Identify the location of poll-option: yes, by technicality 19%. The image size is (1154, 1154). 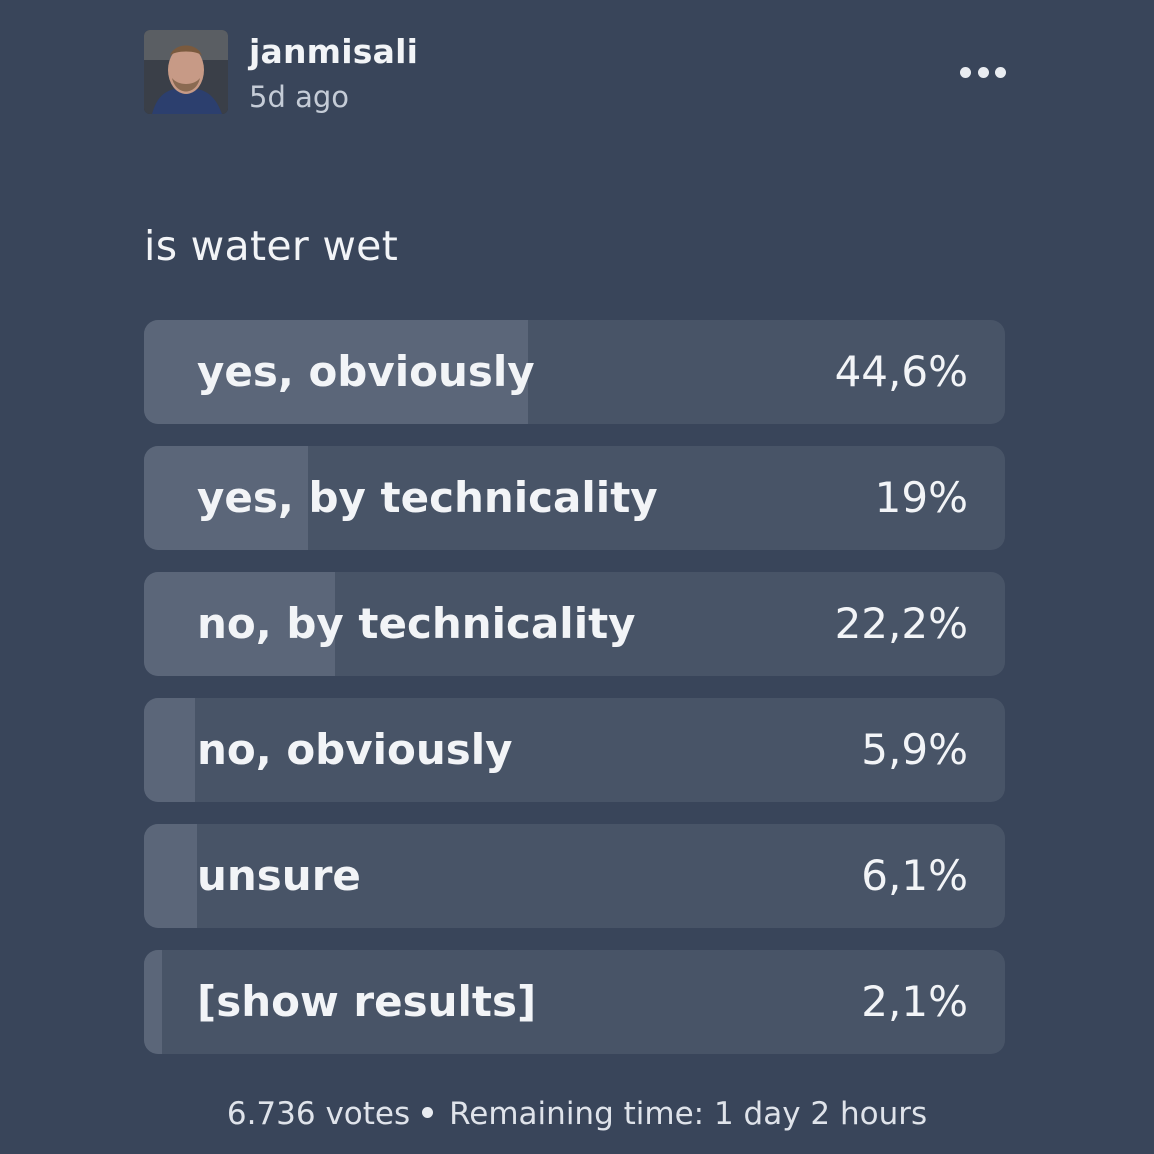
(574, 498).